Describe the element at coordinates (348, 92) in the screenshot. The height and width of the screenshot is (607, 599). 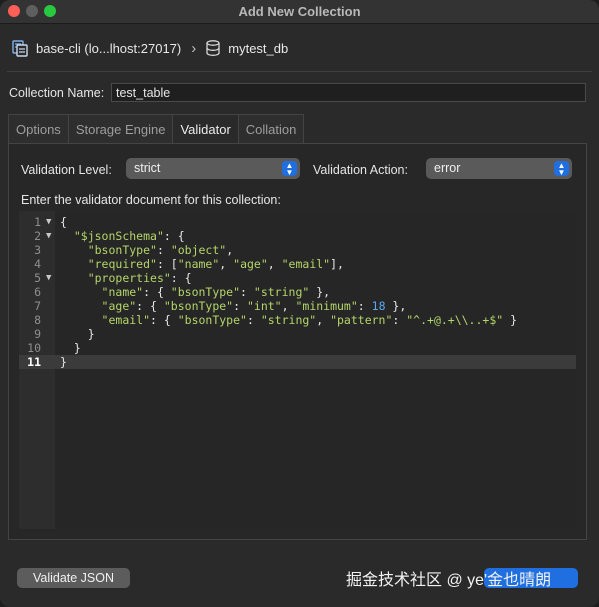
I see `collection-name-input` at that location.